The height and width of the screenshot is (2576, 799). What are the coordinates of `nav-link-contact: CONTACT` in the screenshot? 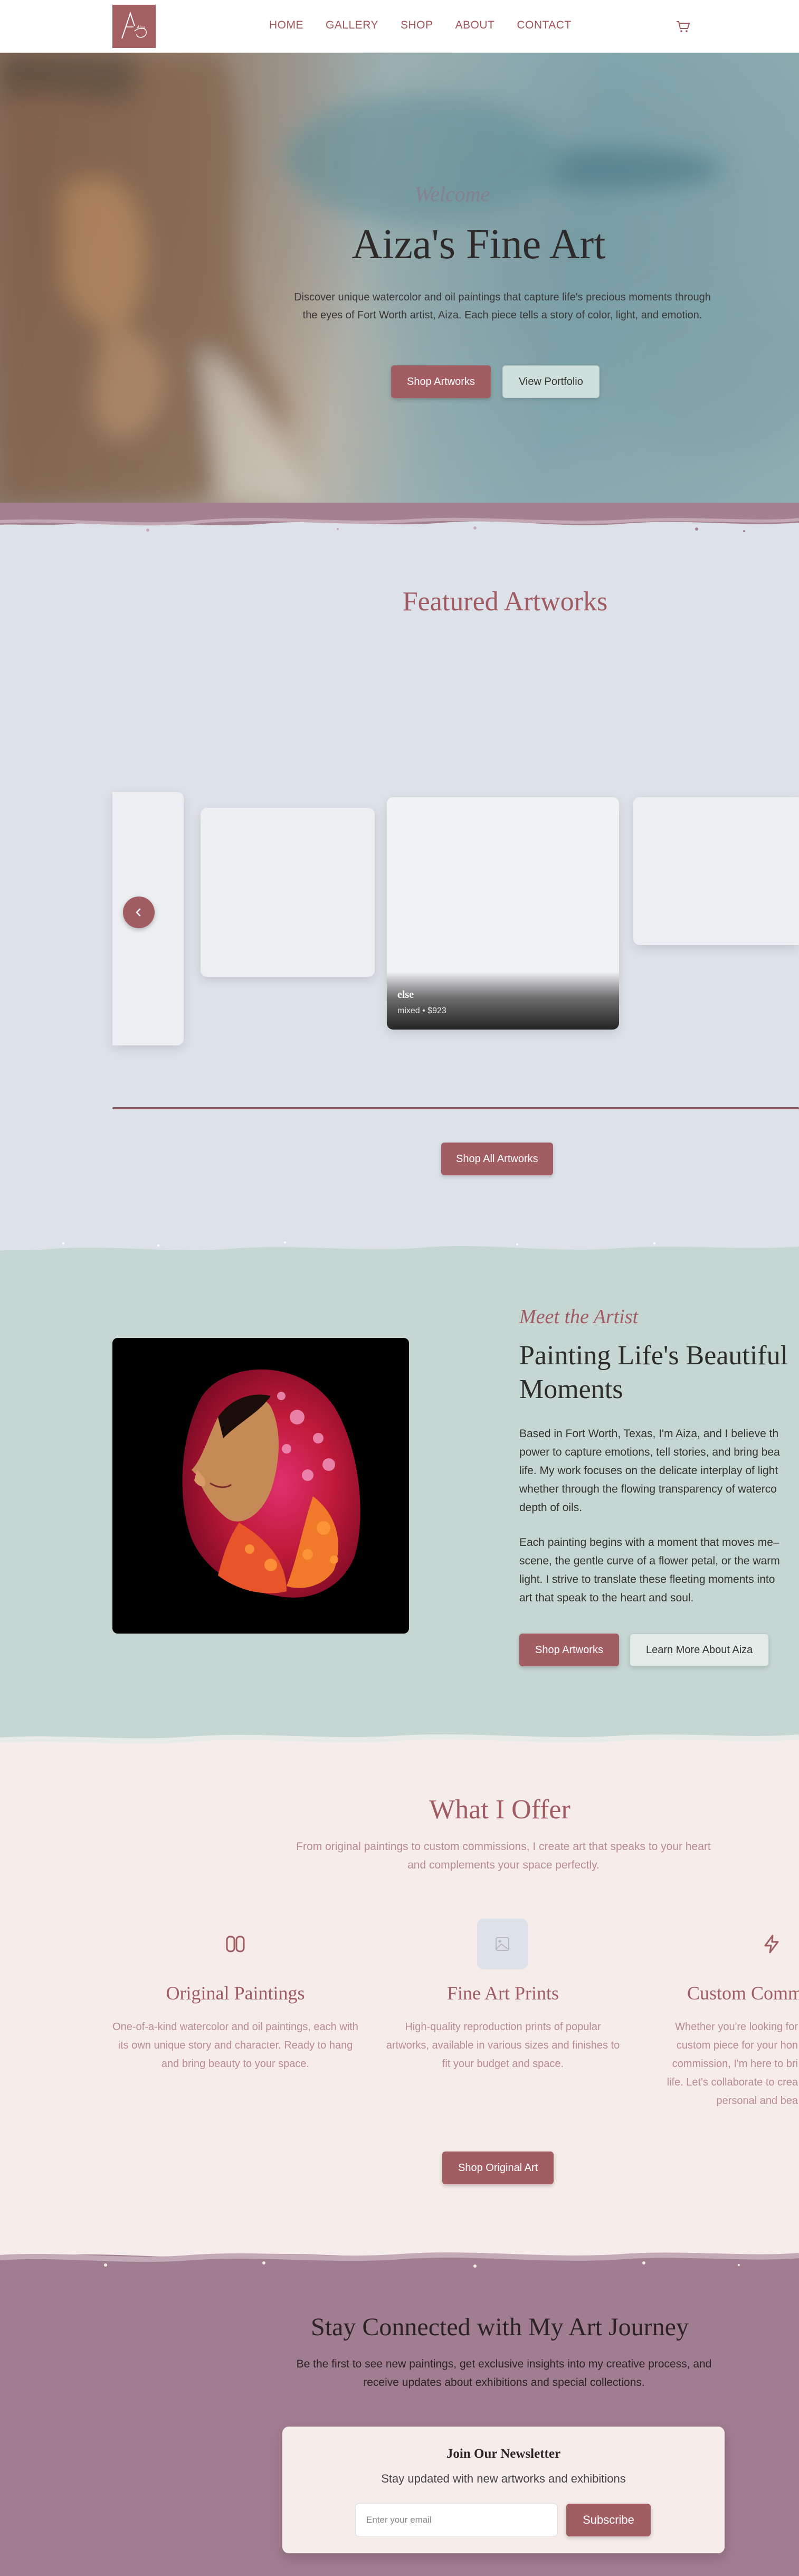 It's located at (544, 25).